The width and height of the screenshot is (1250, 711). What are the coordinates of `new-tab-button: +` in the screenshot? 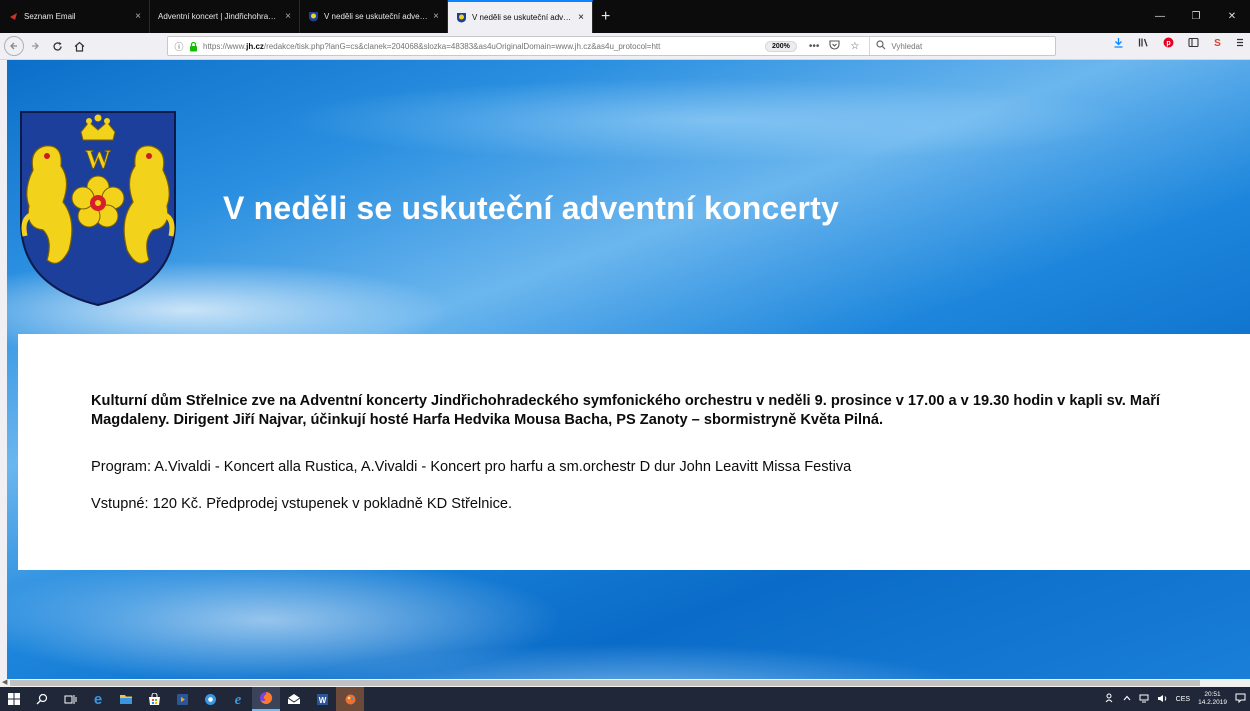 It's located at (605, 16).